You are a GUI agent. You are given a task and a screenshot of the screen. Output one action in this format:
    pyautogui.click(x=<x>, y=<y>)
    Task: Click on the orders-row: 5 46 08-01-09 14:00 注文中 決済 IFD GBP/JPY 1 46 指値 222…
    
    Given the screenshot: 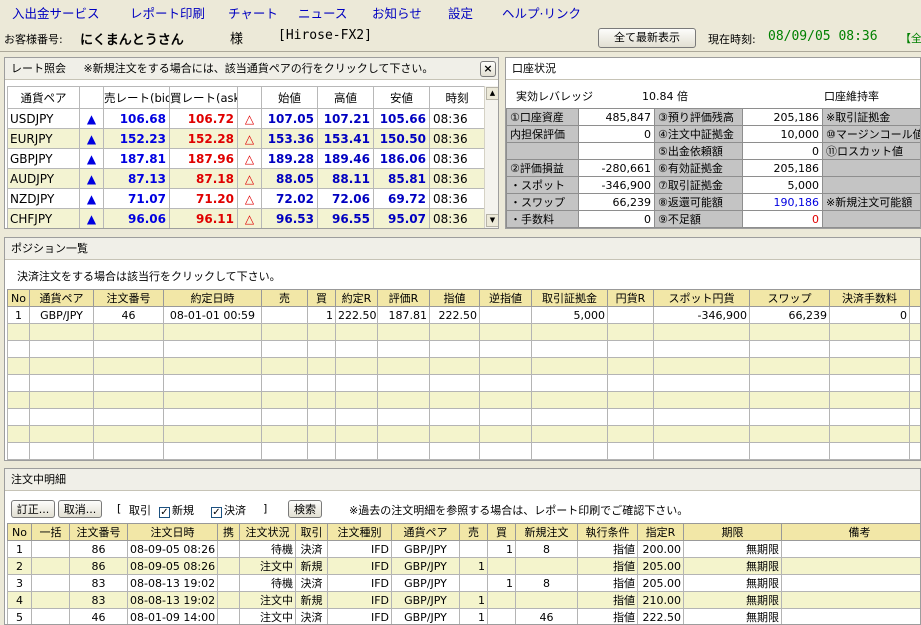 What is the action you would take?
    pyautogui.click(x=463, y=616)
    